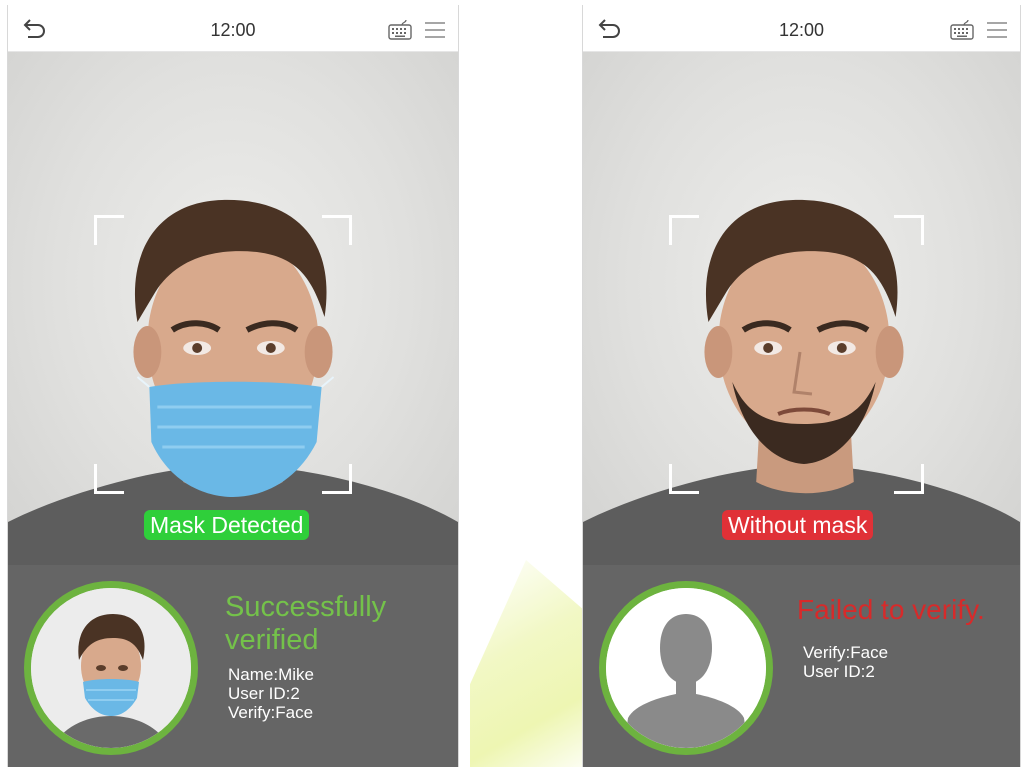  Describe the element at coordinates (891, 609) in the screenshot. I see `verification-result-title: Failed to verify.` at that location.